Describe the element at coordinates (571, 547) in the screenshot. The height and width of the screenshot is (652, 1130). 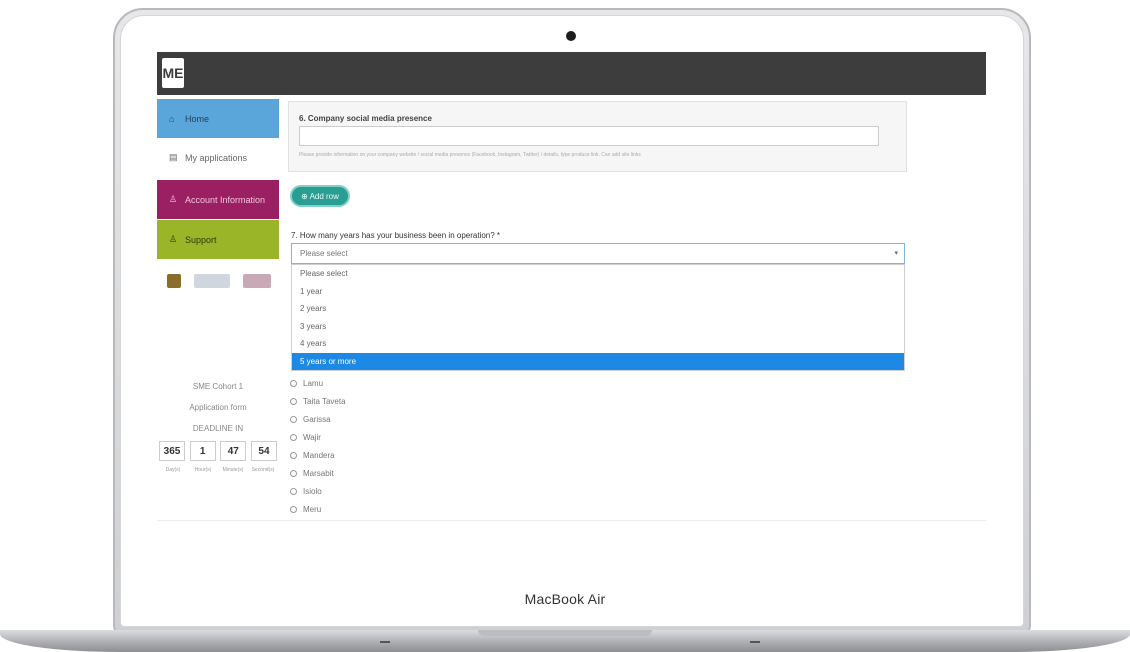
I see `screen-bottom-area` at that location.